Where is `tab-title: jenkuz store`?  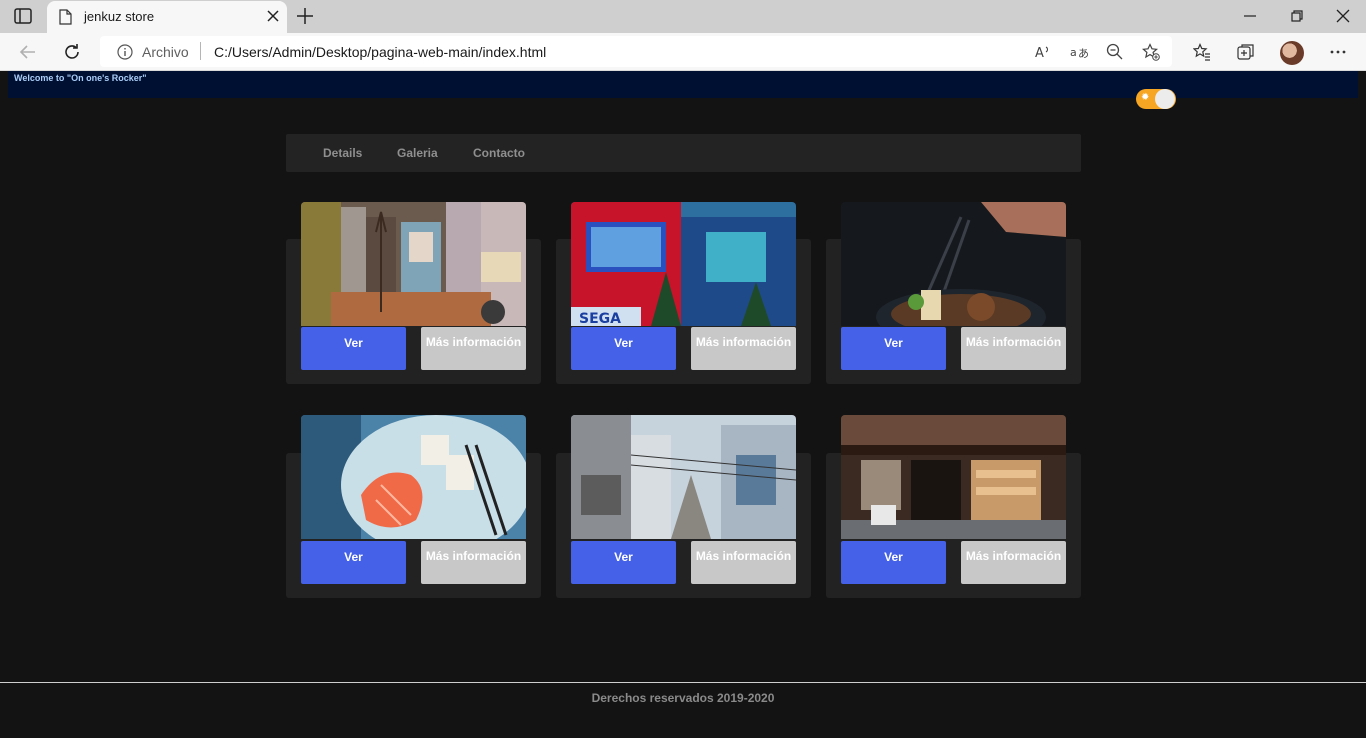
tab-title: jenkuz store is located at coordinates (119, 16).